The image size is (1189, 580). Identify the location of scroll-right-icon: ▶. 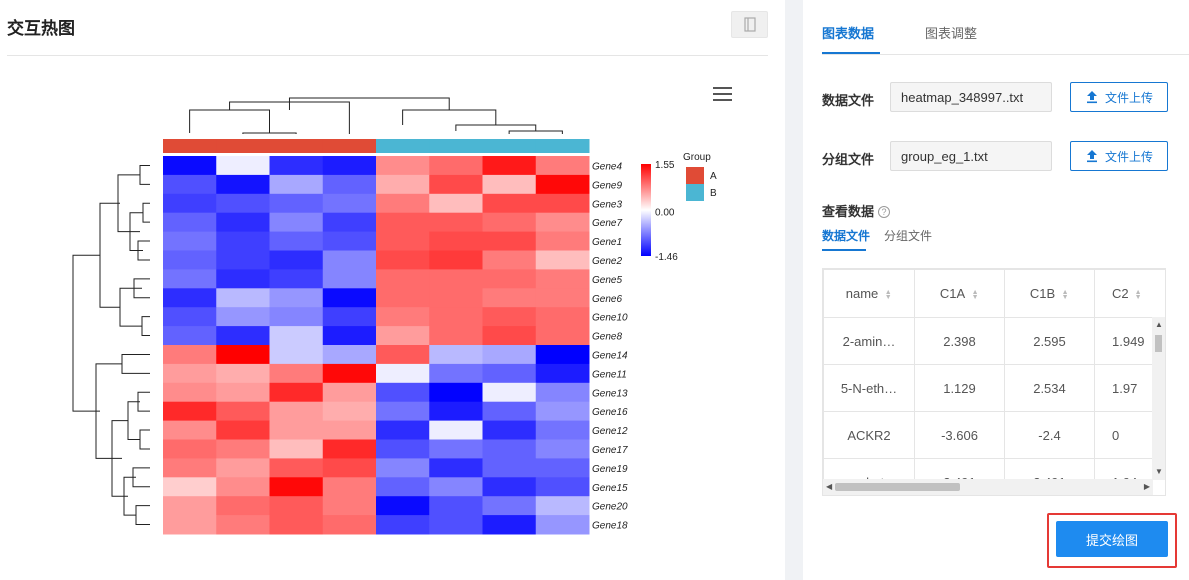
(1147, 487).